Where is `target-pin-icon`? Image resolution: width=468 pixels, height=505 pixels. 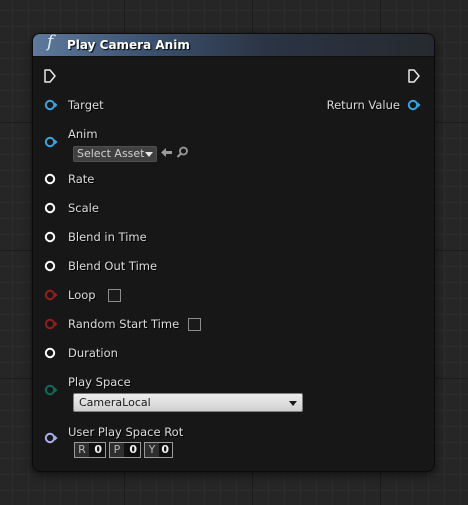
target-pin-icon is located at coordinates (51, 105).